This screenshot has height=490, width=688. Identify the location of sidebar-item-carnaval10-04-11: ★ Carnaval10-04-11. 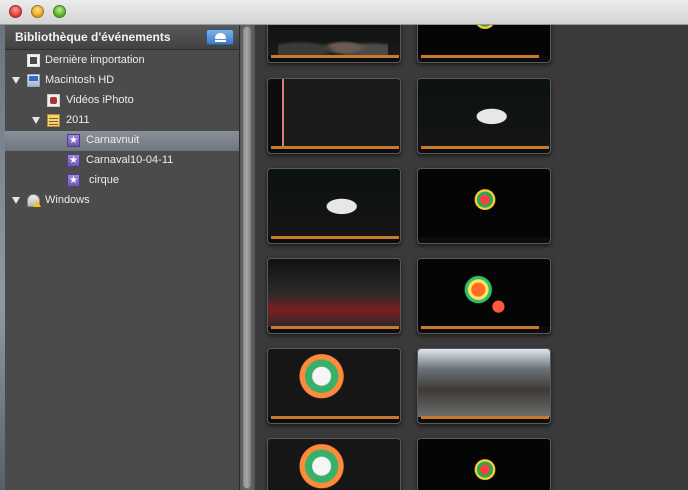
(122, 161).